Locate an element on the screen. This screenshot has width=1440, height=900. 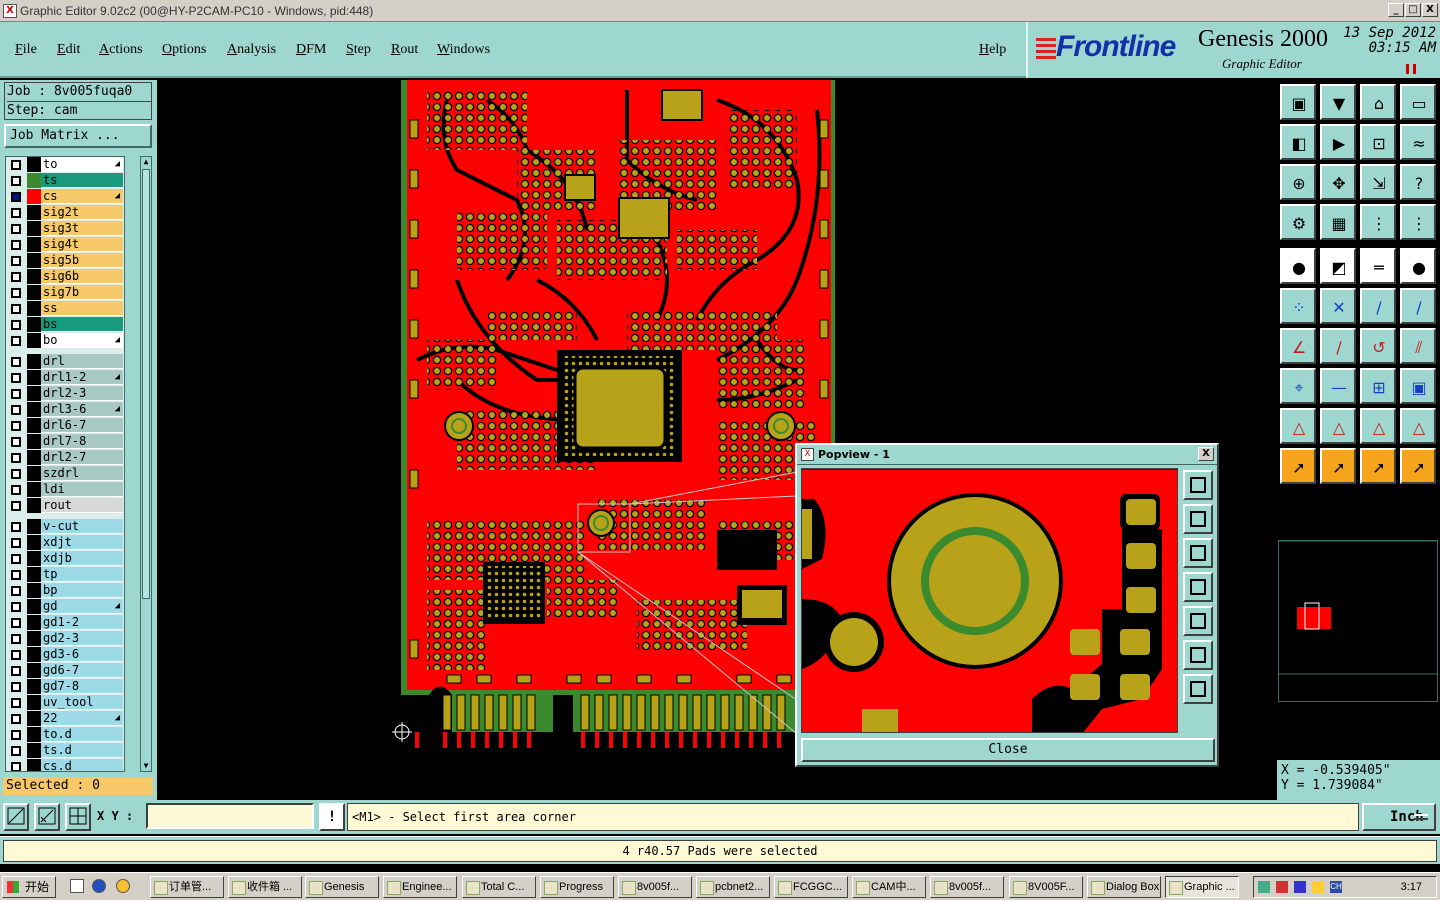
view-down-icon: ▼ is located at coordinates (1338, 102).